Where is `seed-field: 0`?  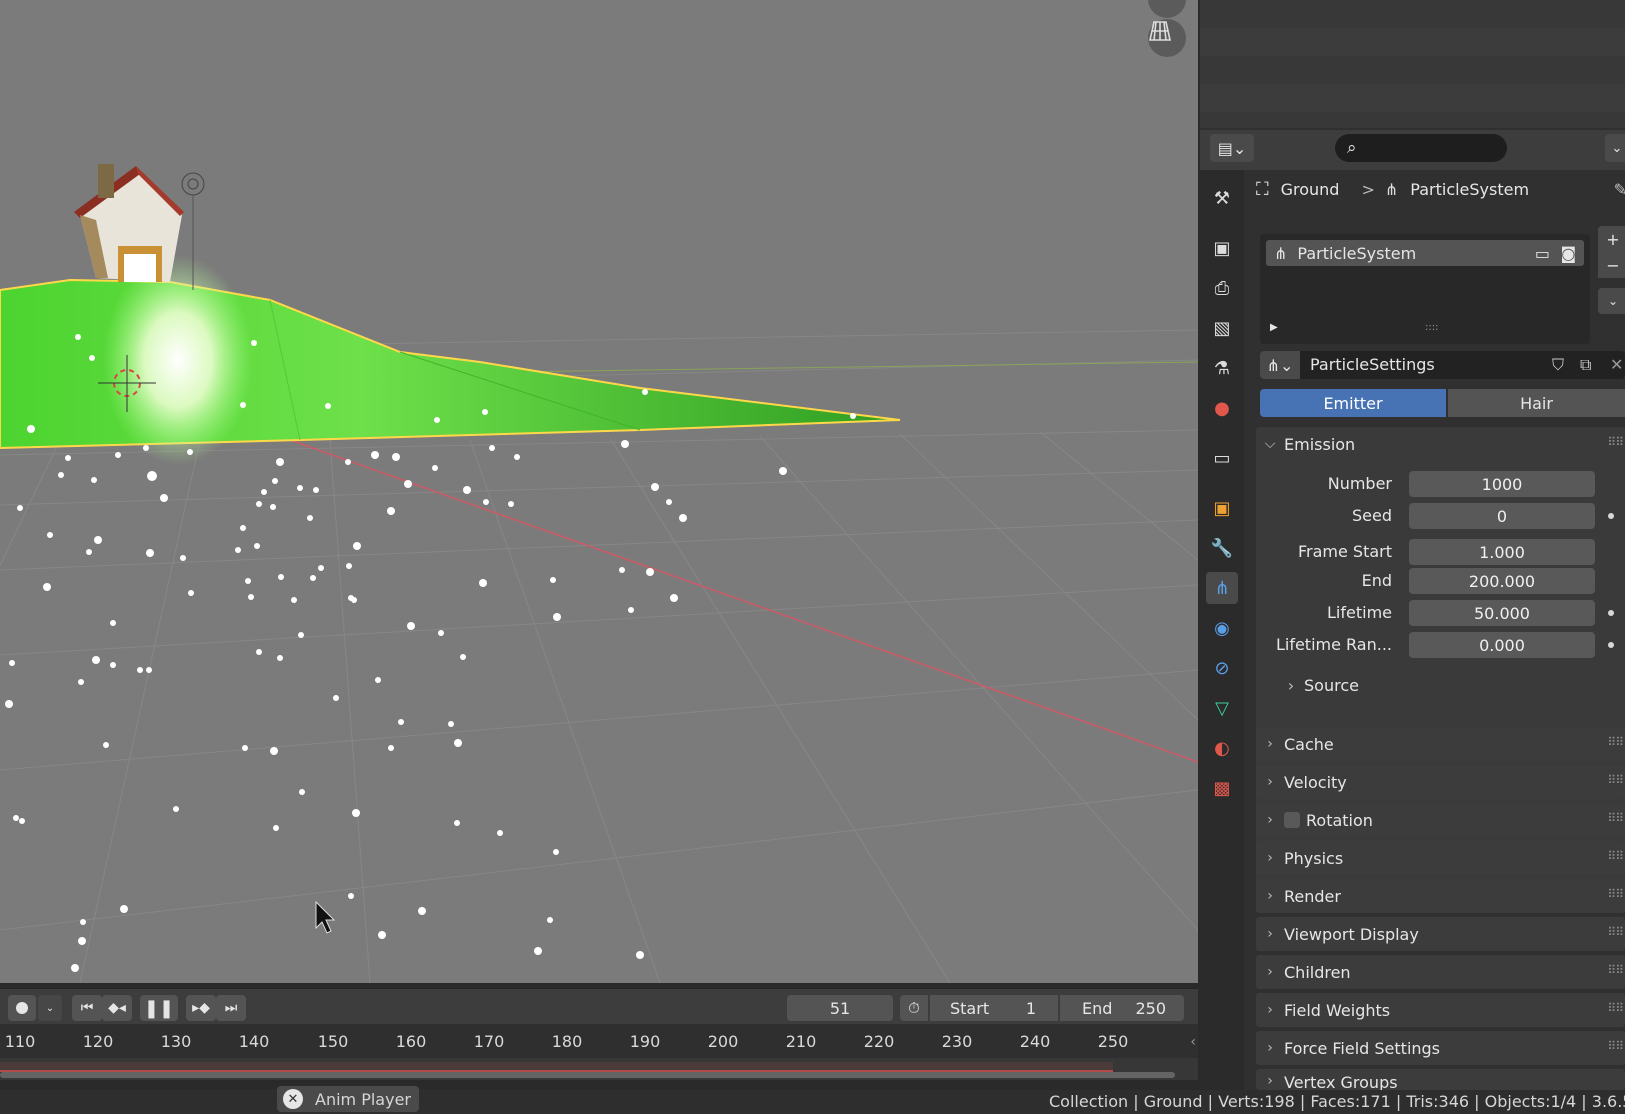 seed-field: 0 is located at coordinates (1502, 516).